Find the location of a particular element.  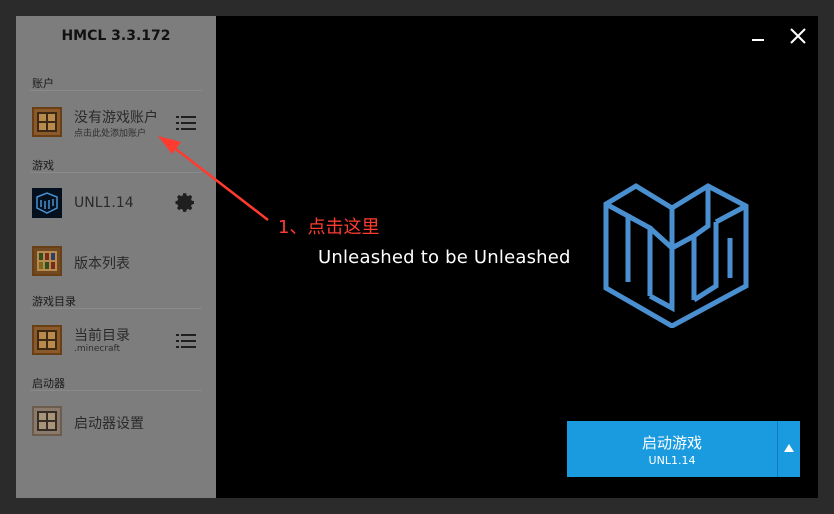

app-title: HMCL 3.3.172 is located at coordinates (116, 36).